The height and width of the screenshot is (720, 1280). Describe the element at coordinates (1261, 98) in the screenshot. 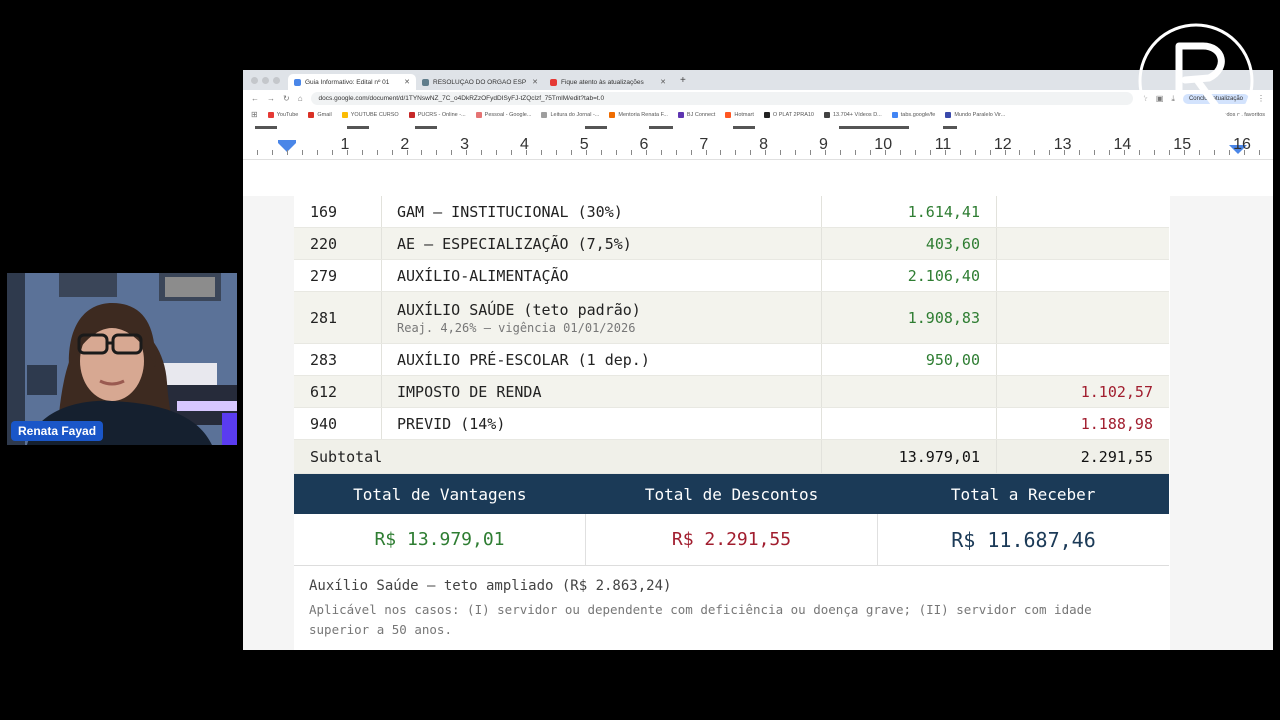

I see `more-menu-icon: ⋮` at that location.